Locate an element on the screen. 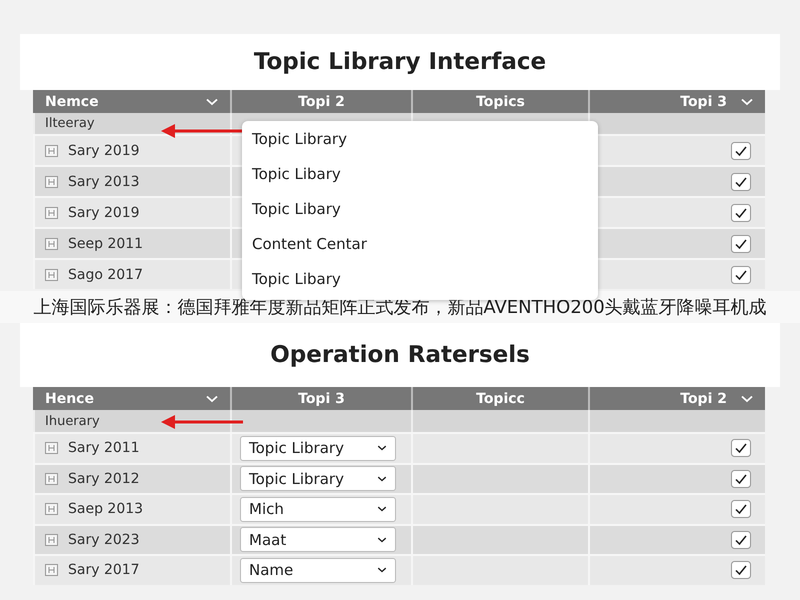 The width and height of the screenshot is (800, 600). column-header: Nemce is located at coordinates (131, 101).